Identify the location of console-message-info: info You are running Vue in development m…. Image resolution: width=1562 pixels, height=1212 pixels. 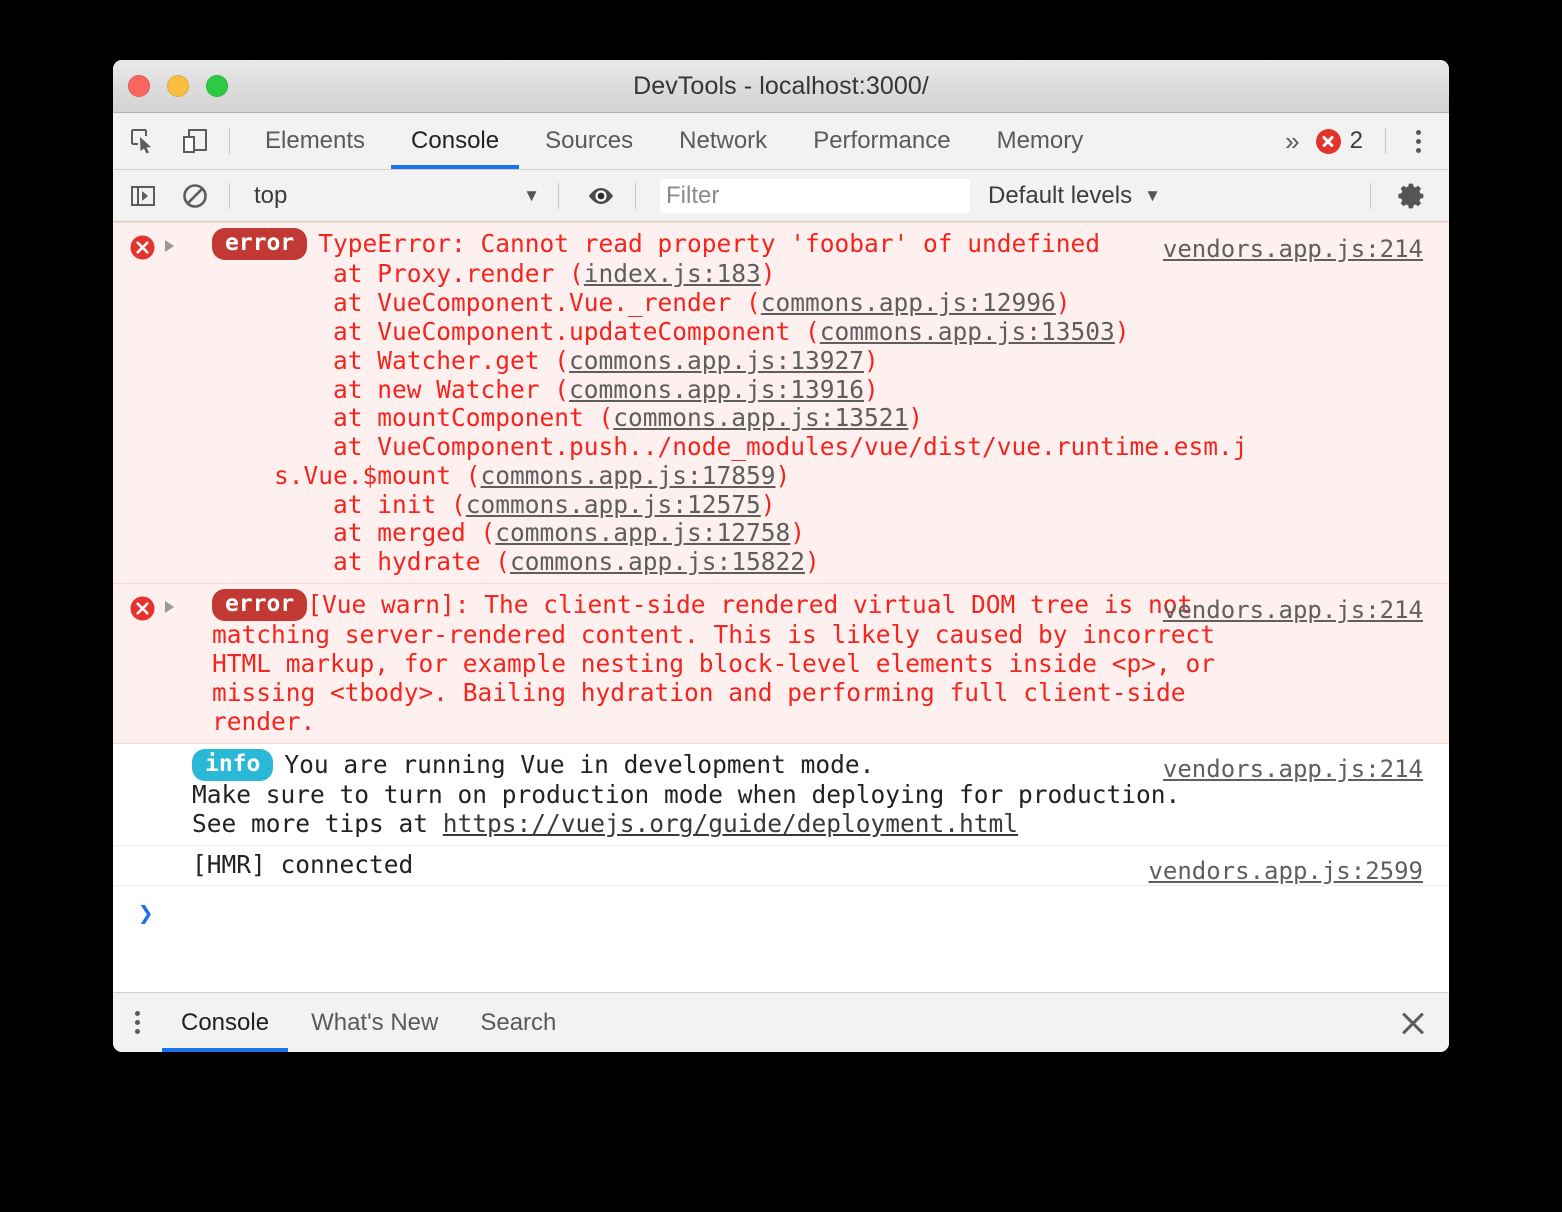
(781, 794).